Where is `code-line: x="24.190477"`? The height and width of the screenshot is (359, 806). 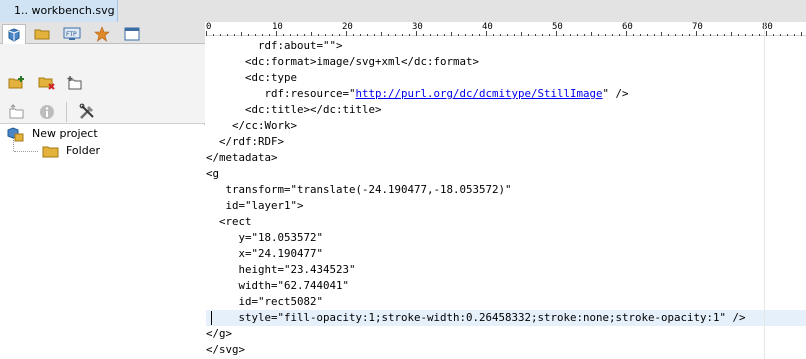 code-line: x="24.190477" is located at coordinates (506, 254).